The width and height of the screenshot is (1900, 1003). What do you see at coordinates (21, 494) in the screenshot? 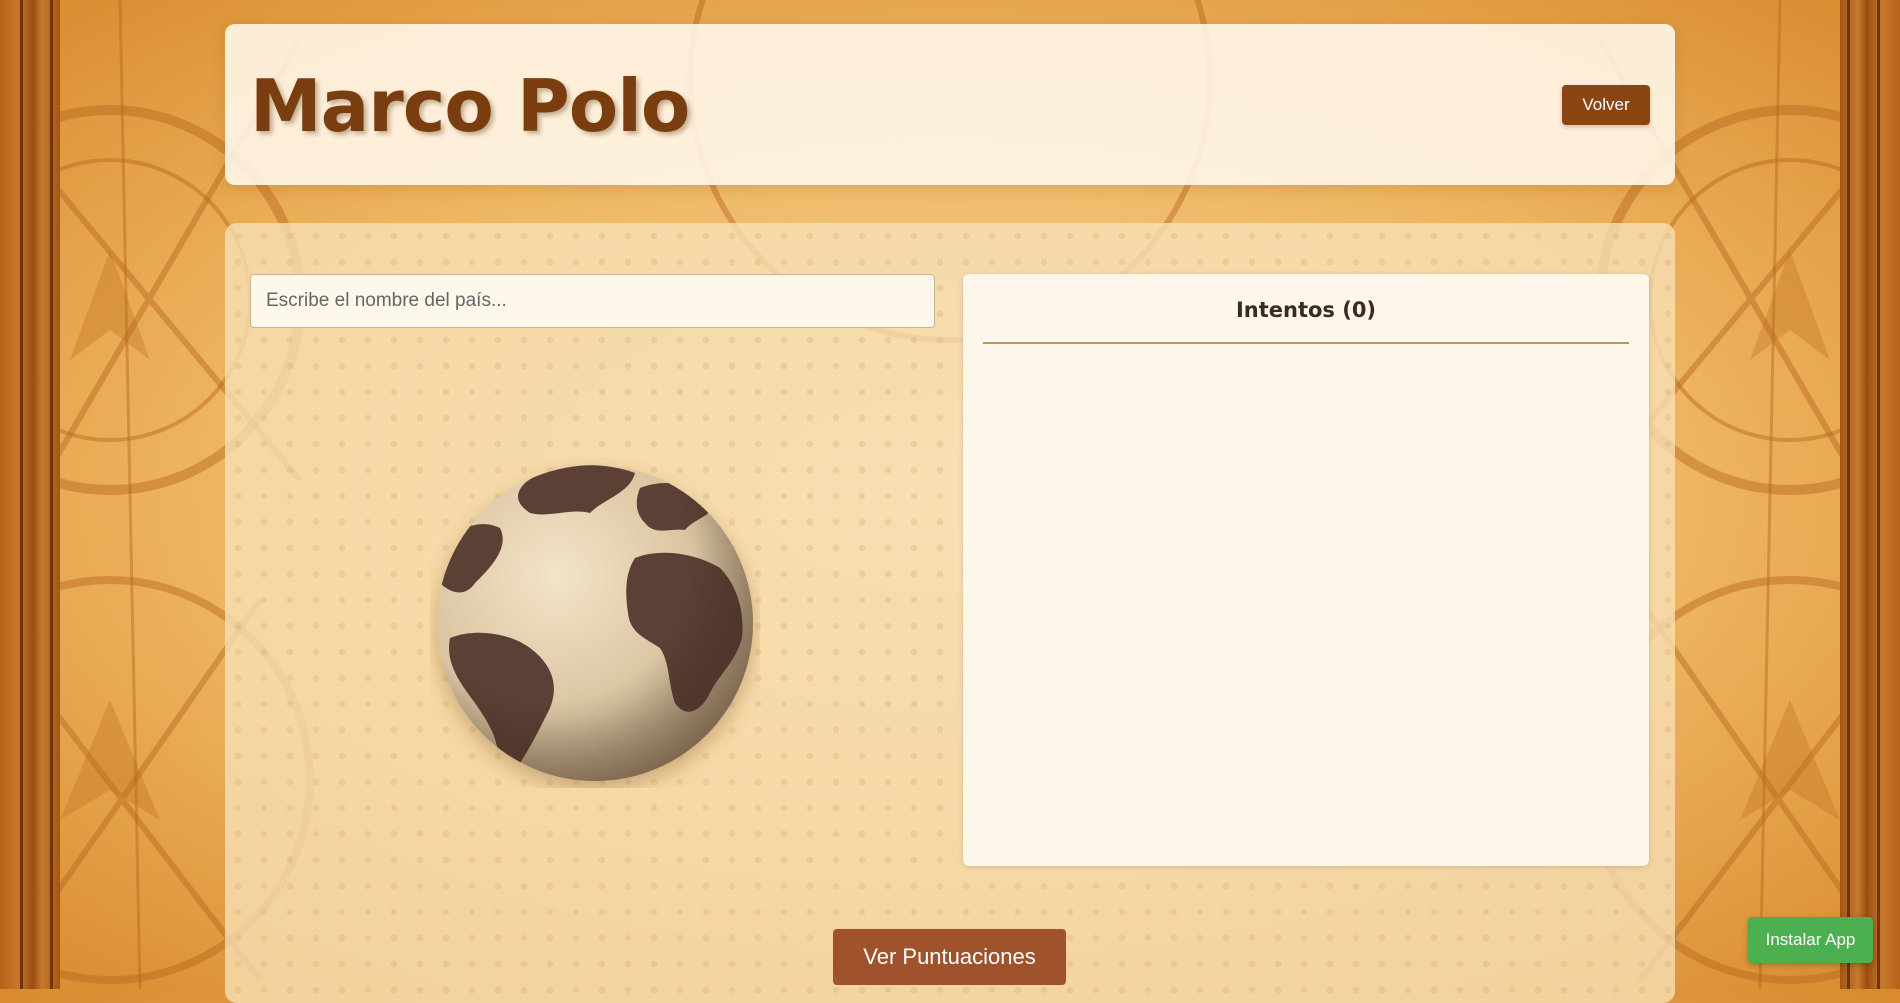
I see `left-border-line` at bounding box center [21, 494].